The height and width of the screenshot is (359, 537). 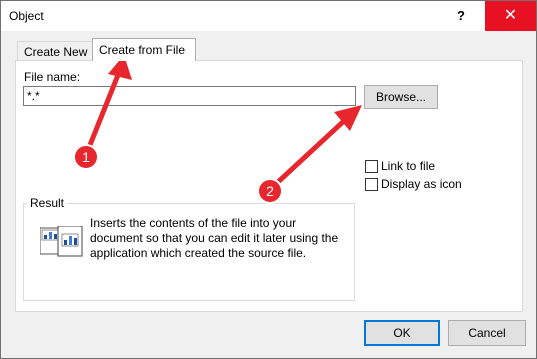 What do you see at coordinates (189, 96) in the screenshot?
I see `file-name-input` at bounding box center [189, 96].